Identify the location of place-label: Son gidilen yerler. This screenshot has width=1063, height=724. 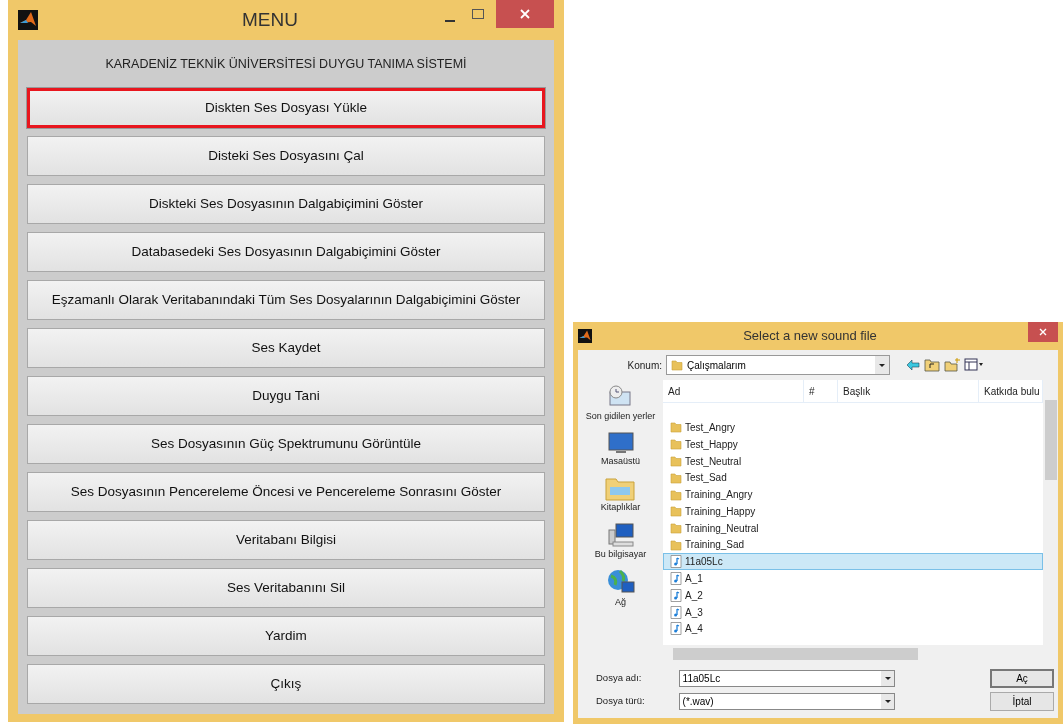
(620, 417).